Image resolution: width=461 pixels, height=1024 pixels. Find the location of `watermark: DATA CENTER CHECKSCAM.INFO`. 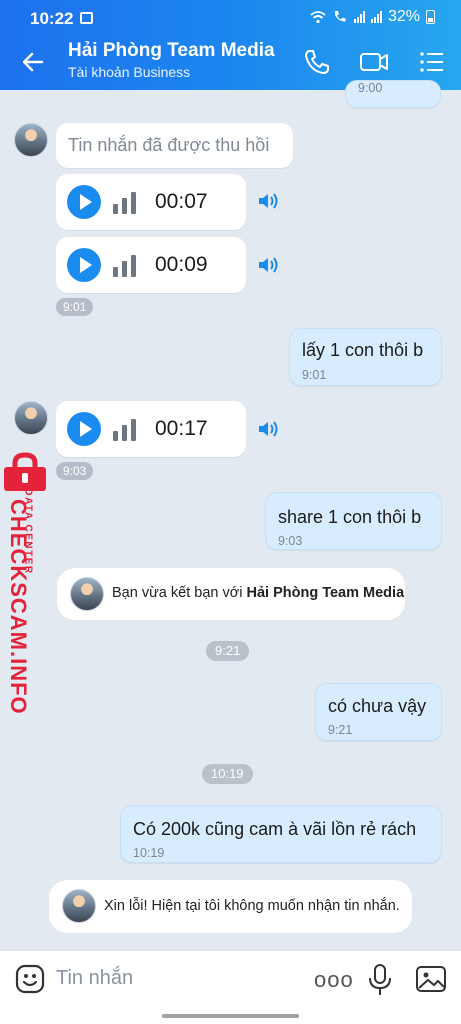

watermark: DATA CENTER CHECKSCAM.INFO is located at coordinates (26, 583).